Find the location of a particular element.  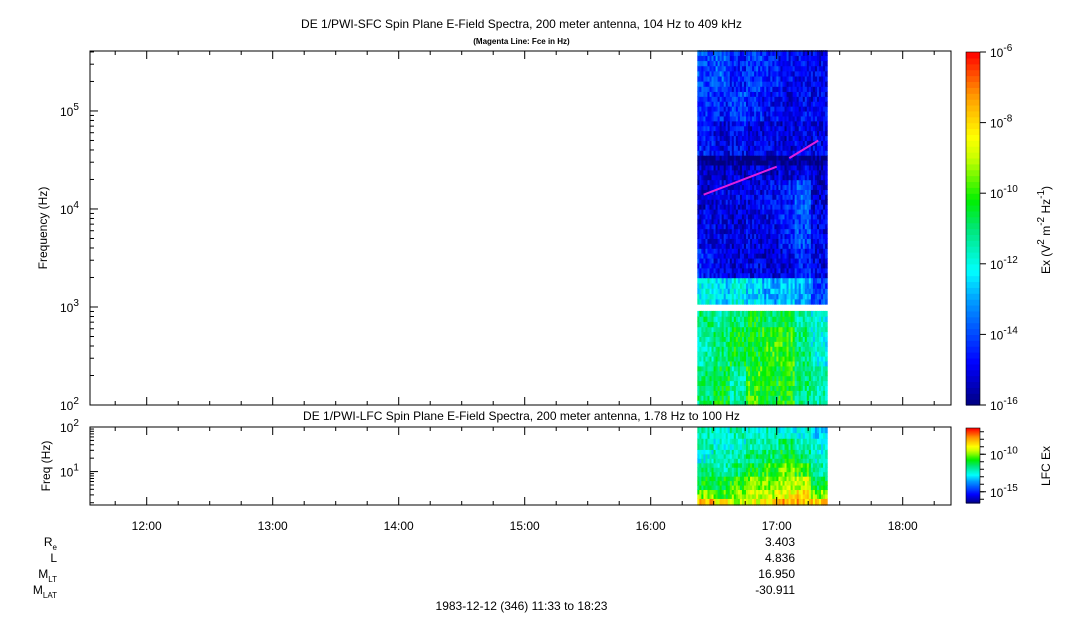

y-tick-label: 102 is located at coordinates (69, 404).